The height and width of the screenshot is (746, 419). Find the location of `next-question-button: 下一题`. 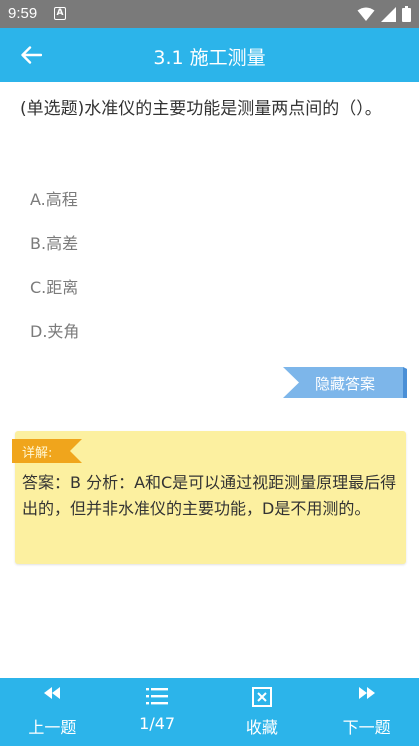

next-question-button: 下一题 is located at coordinates (366, 712).